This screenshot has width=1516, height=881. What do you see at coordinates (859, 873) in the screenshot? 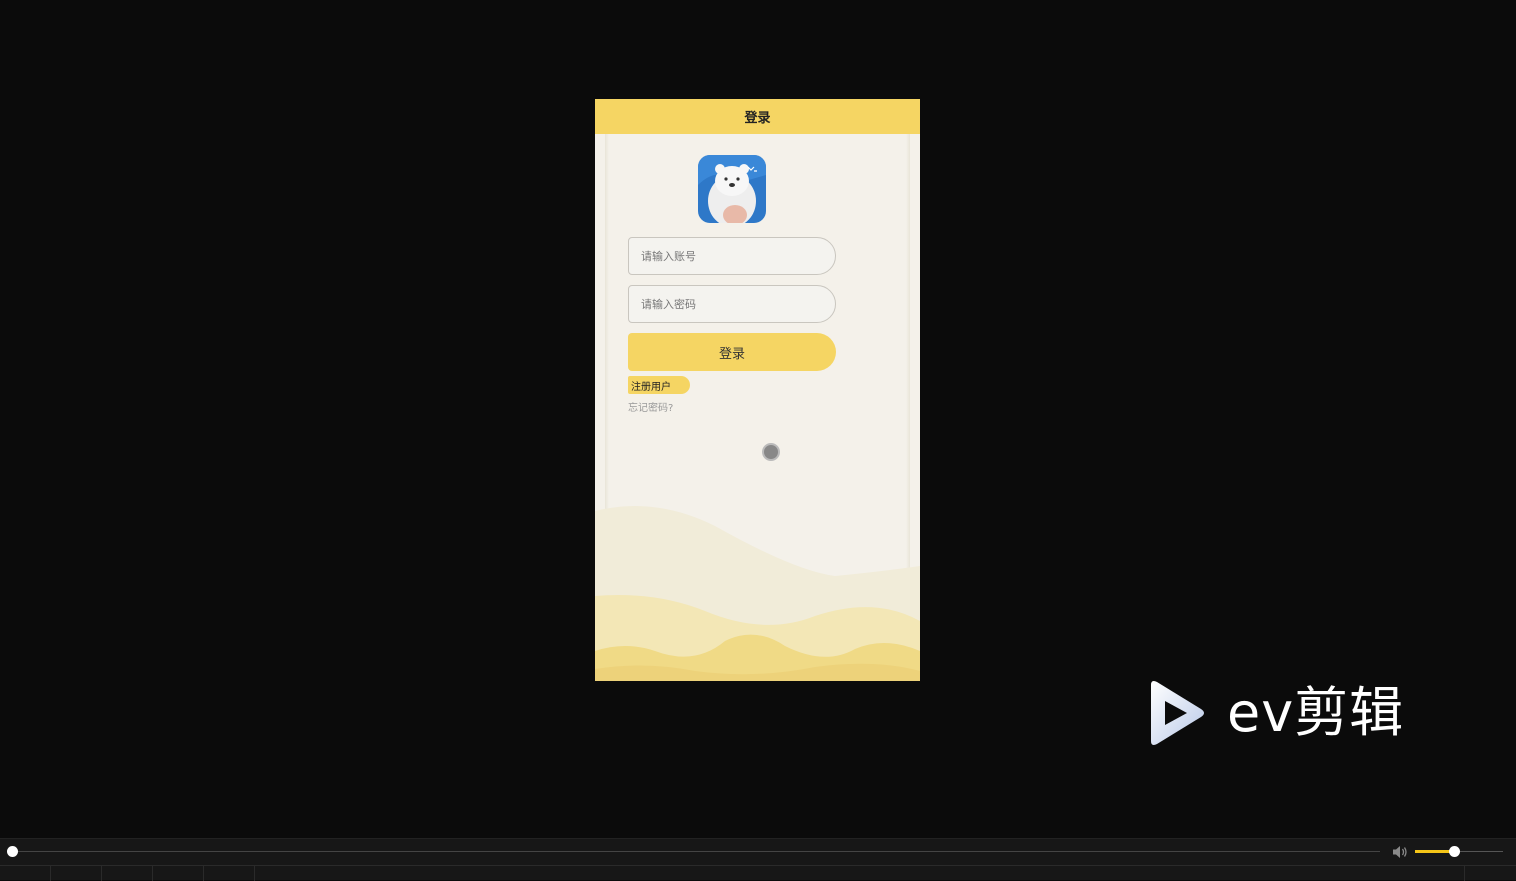
I see `control-spacer` at bounding box center [859, 873].